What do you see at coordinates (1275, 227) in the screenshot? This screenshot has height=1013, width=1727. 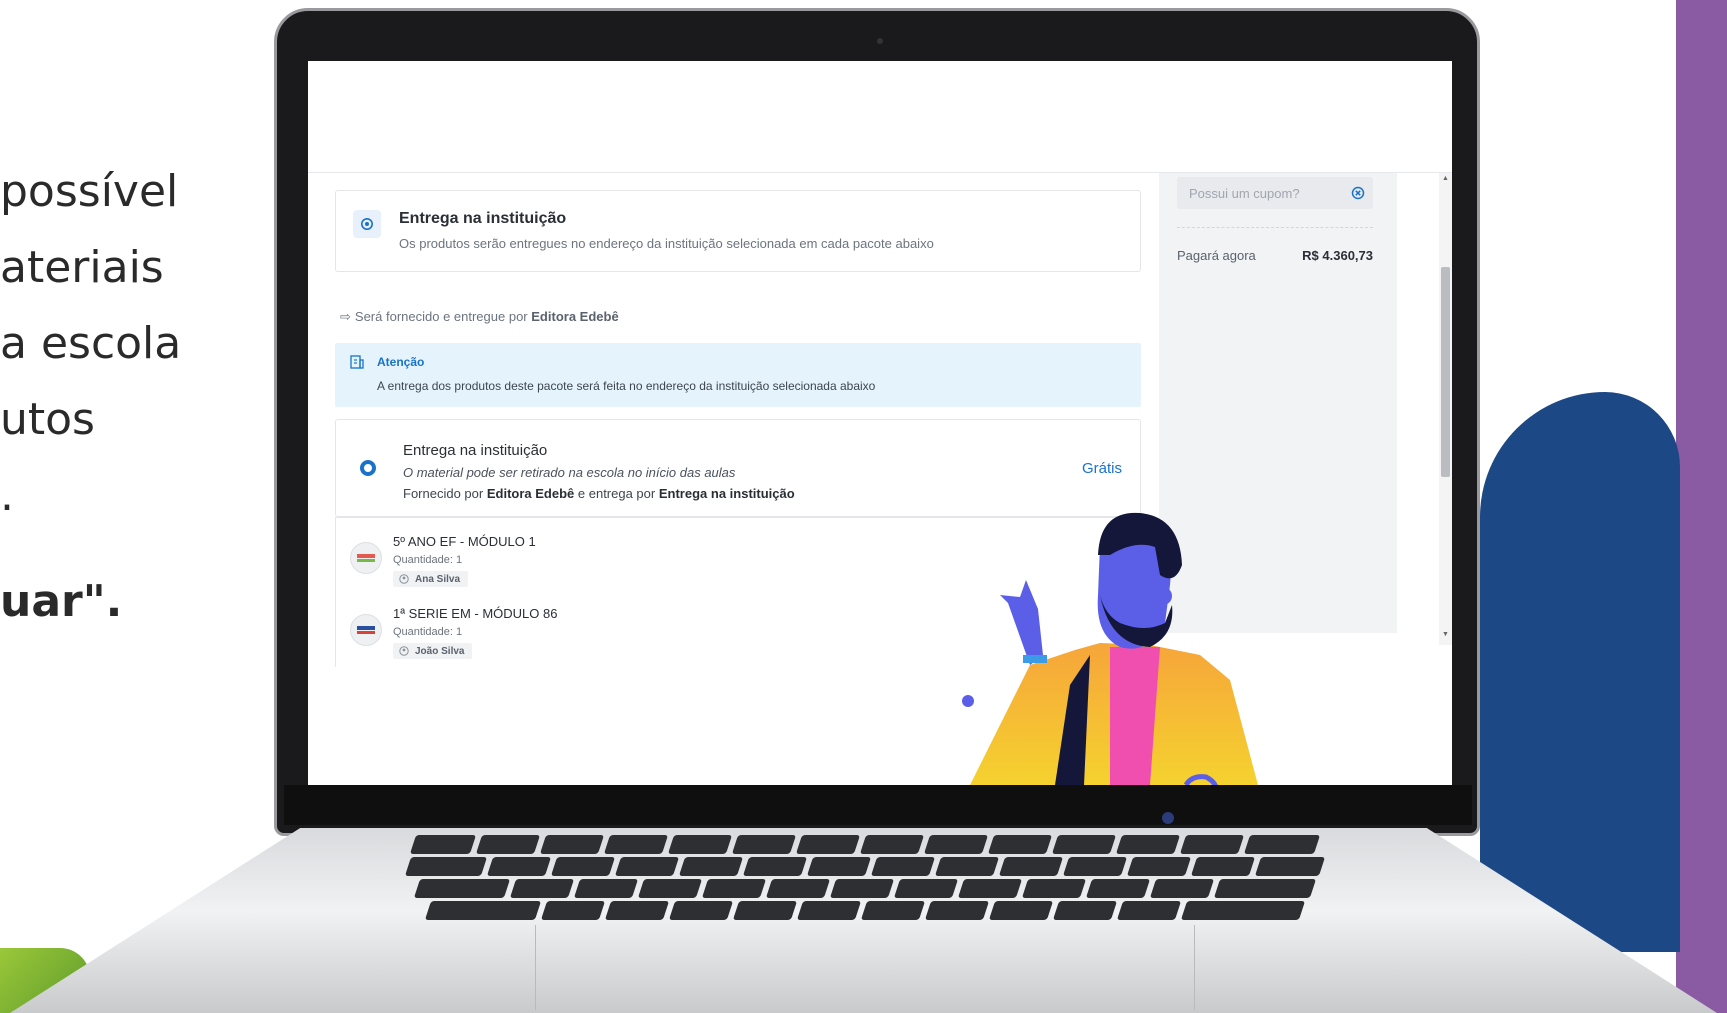 I see `summary-divider` at bounding box center [1275, 227].